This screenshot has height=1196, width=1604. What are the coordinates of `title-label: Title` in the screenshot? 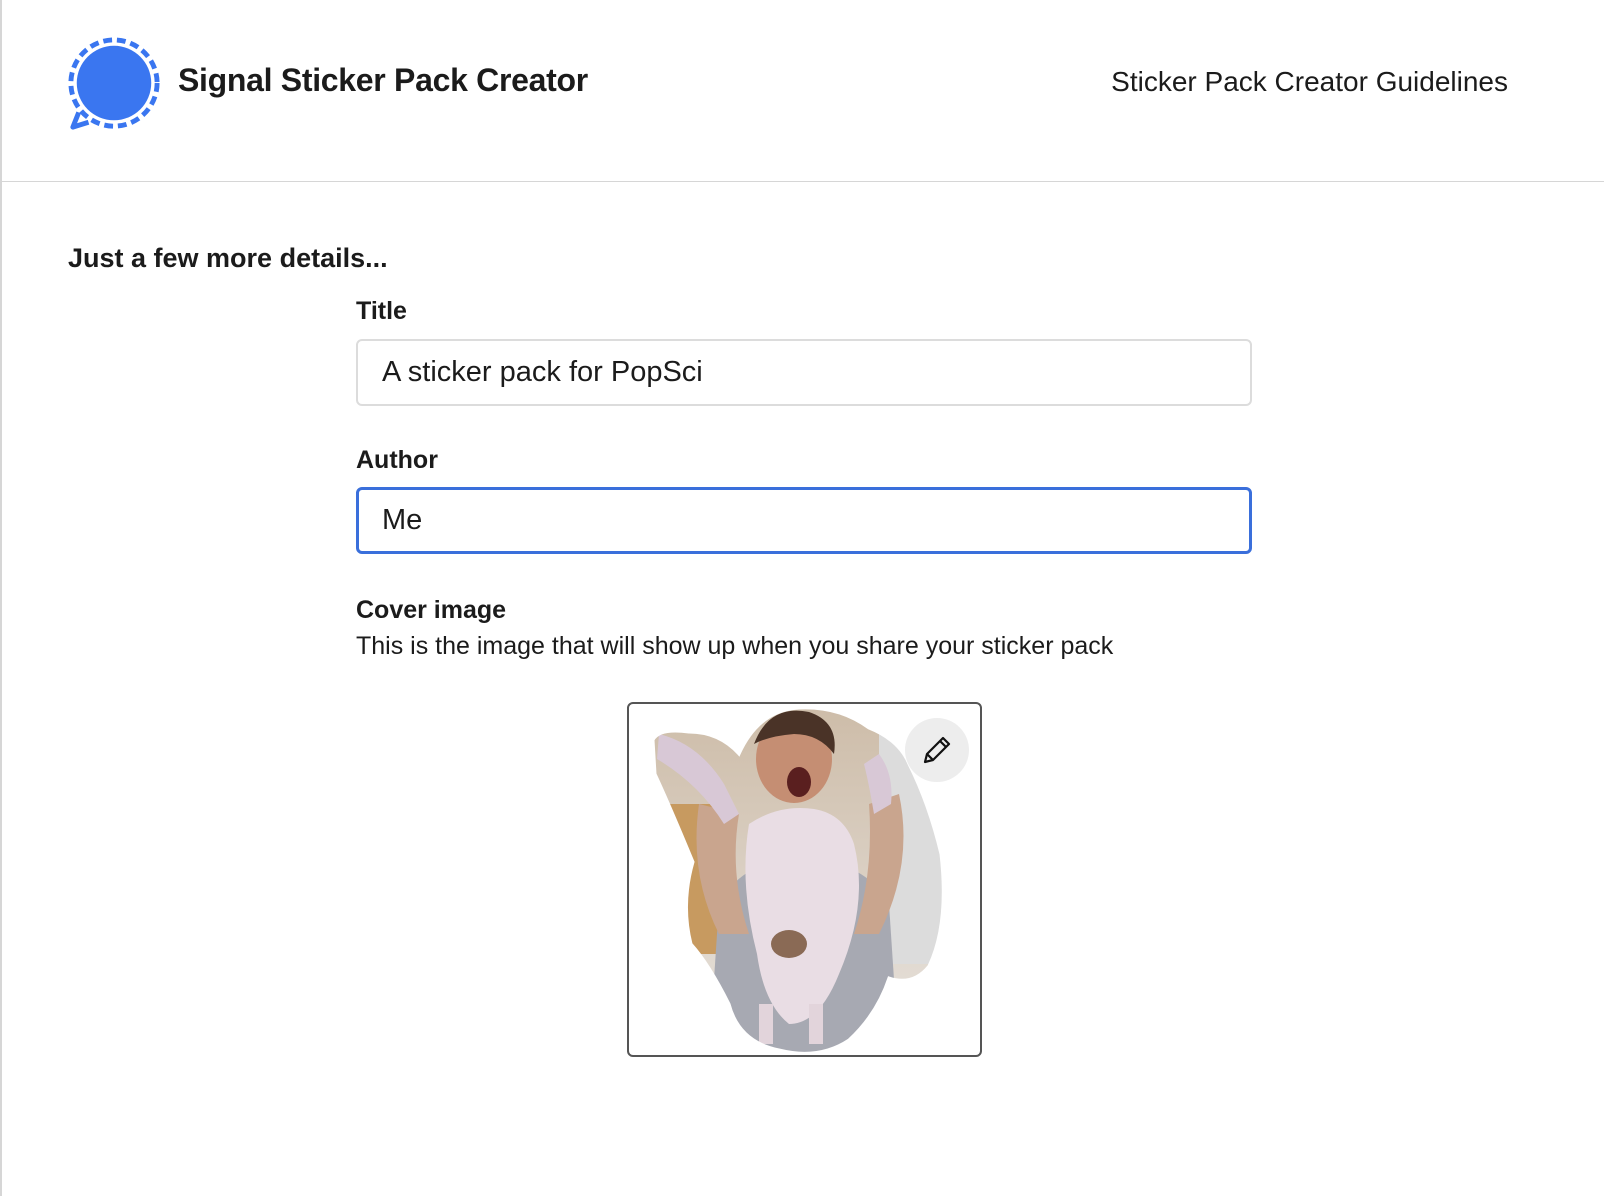 It's located at (381, 311).